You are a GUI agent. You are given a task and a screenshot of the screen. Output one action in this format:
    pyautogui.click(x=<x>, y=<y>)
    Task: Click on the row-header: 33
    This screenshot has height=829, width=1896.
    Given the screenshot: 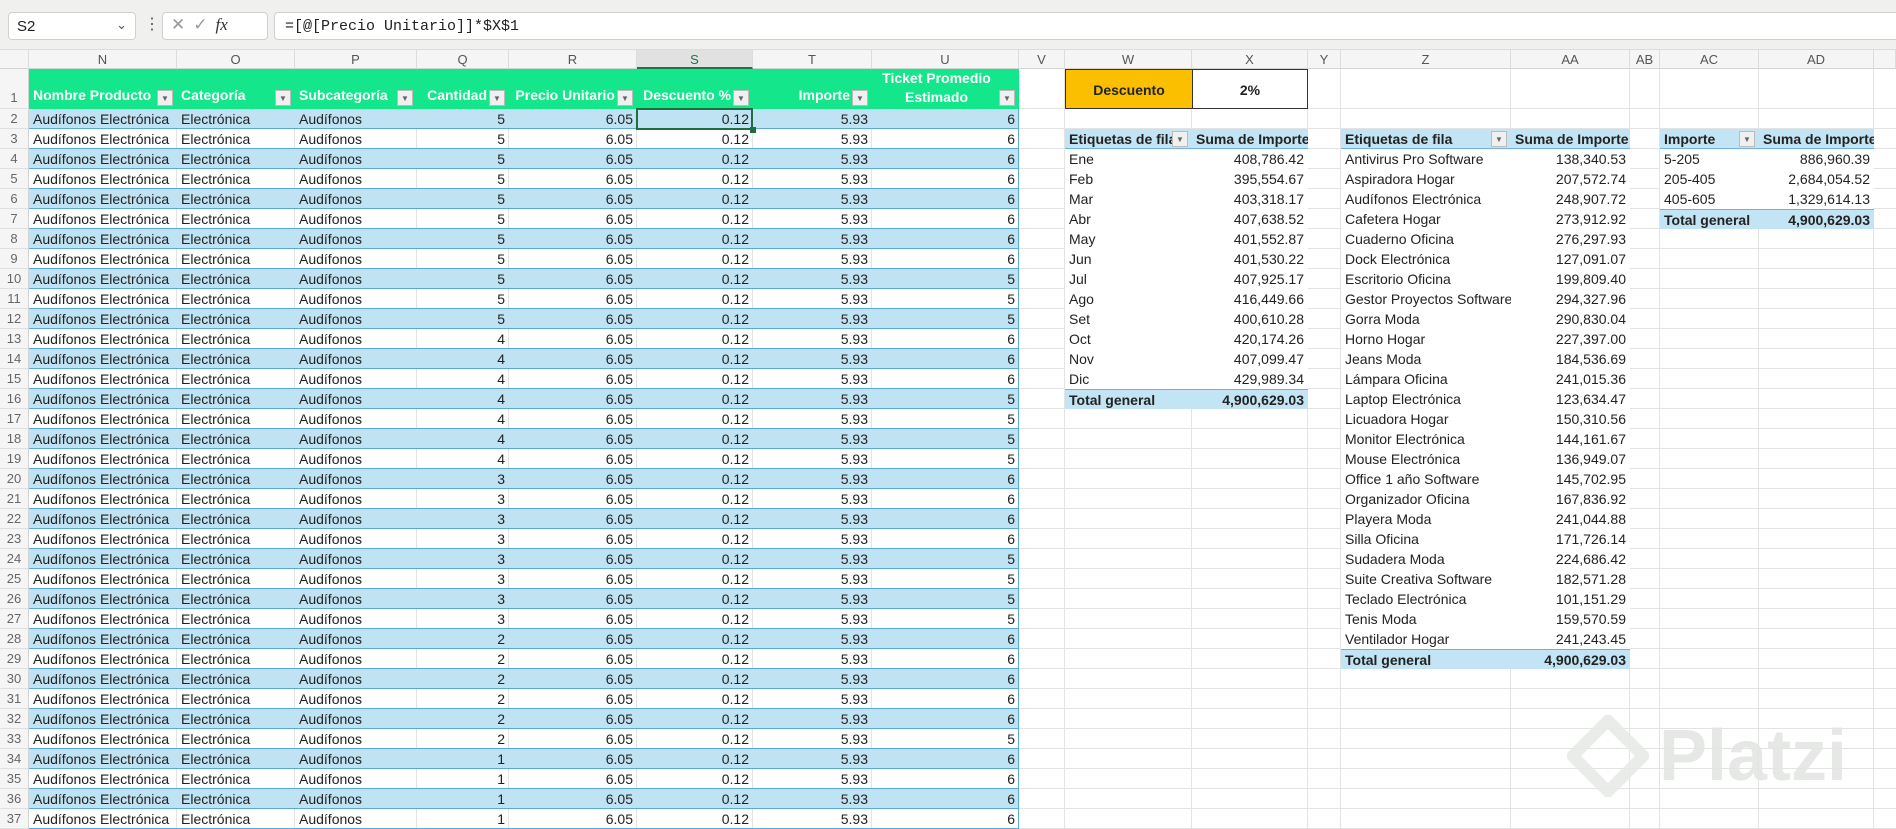 What is the action you would take?
    pyautogui.click(x=14, y=739)
    